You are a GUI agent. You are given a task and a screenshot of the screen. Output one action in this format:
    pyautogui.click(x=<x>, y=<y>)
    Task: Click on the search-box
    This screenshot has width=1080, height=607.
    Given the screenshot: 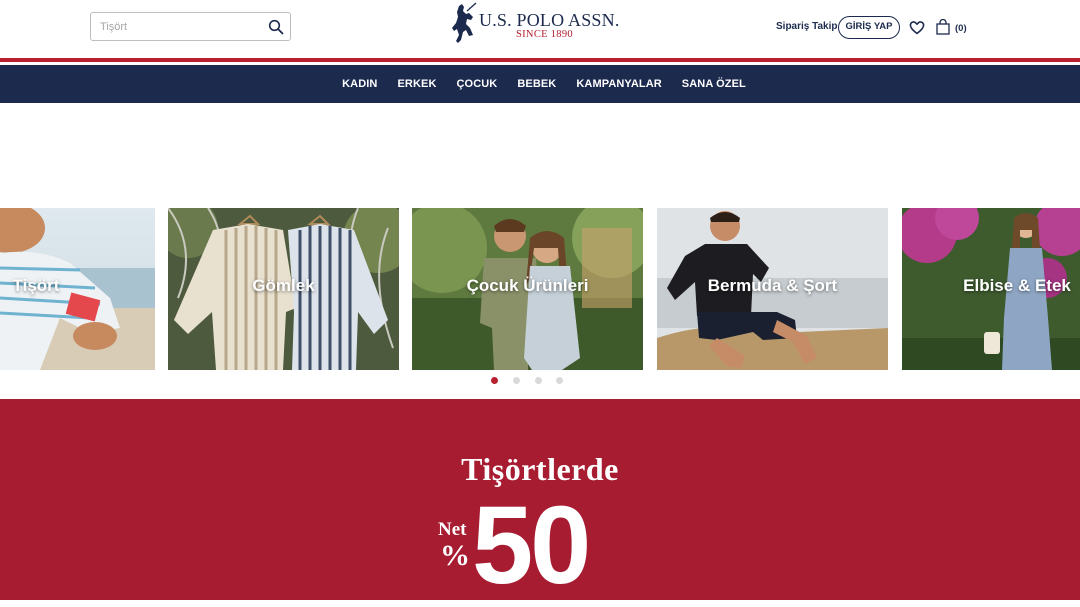 What is the action you would take?
    pyautogui.click(x=190, y=26)
    